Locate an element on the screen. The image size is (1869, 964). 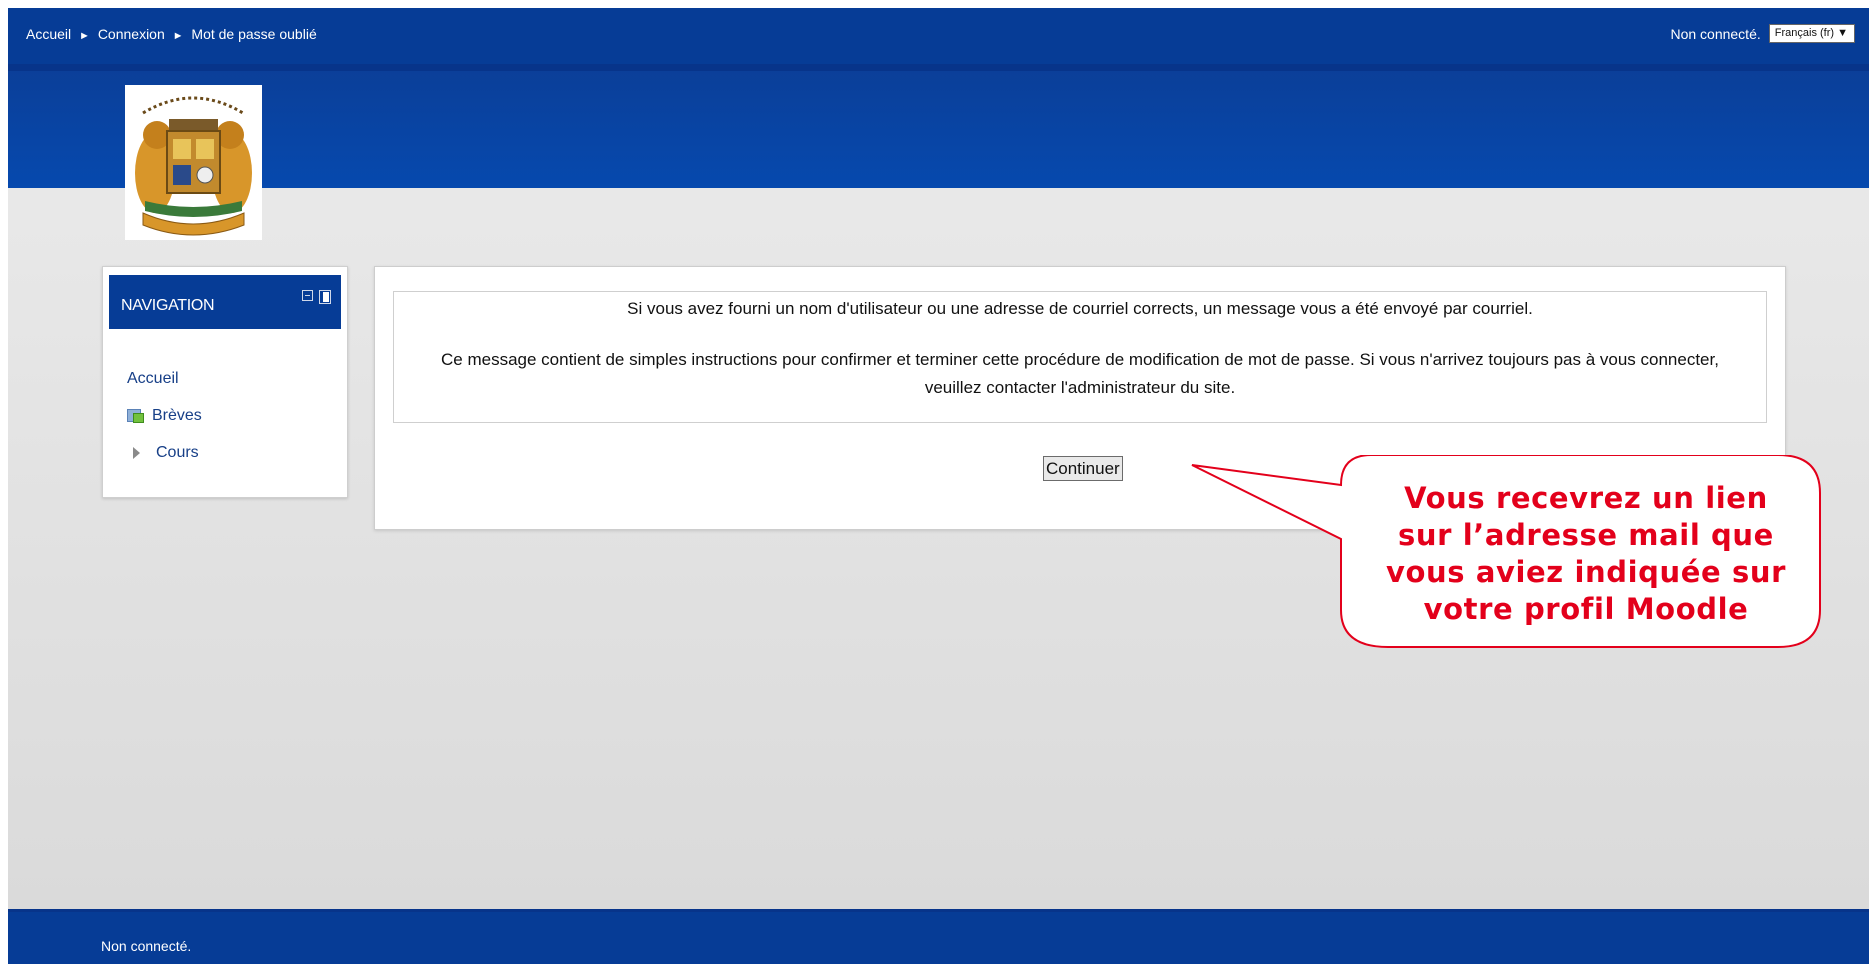
chevron-down-icon: ▼ is located at coordinates (1842, 33).